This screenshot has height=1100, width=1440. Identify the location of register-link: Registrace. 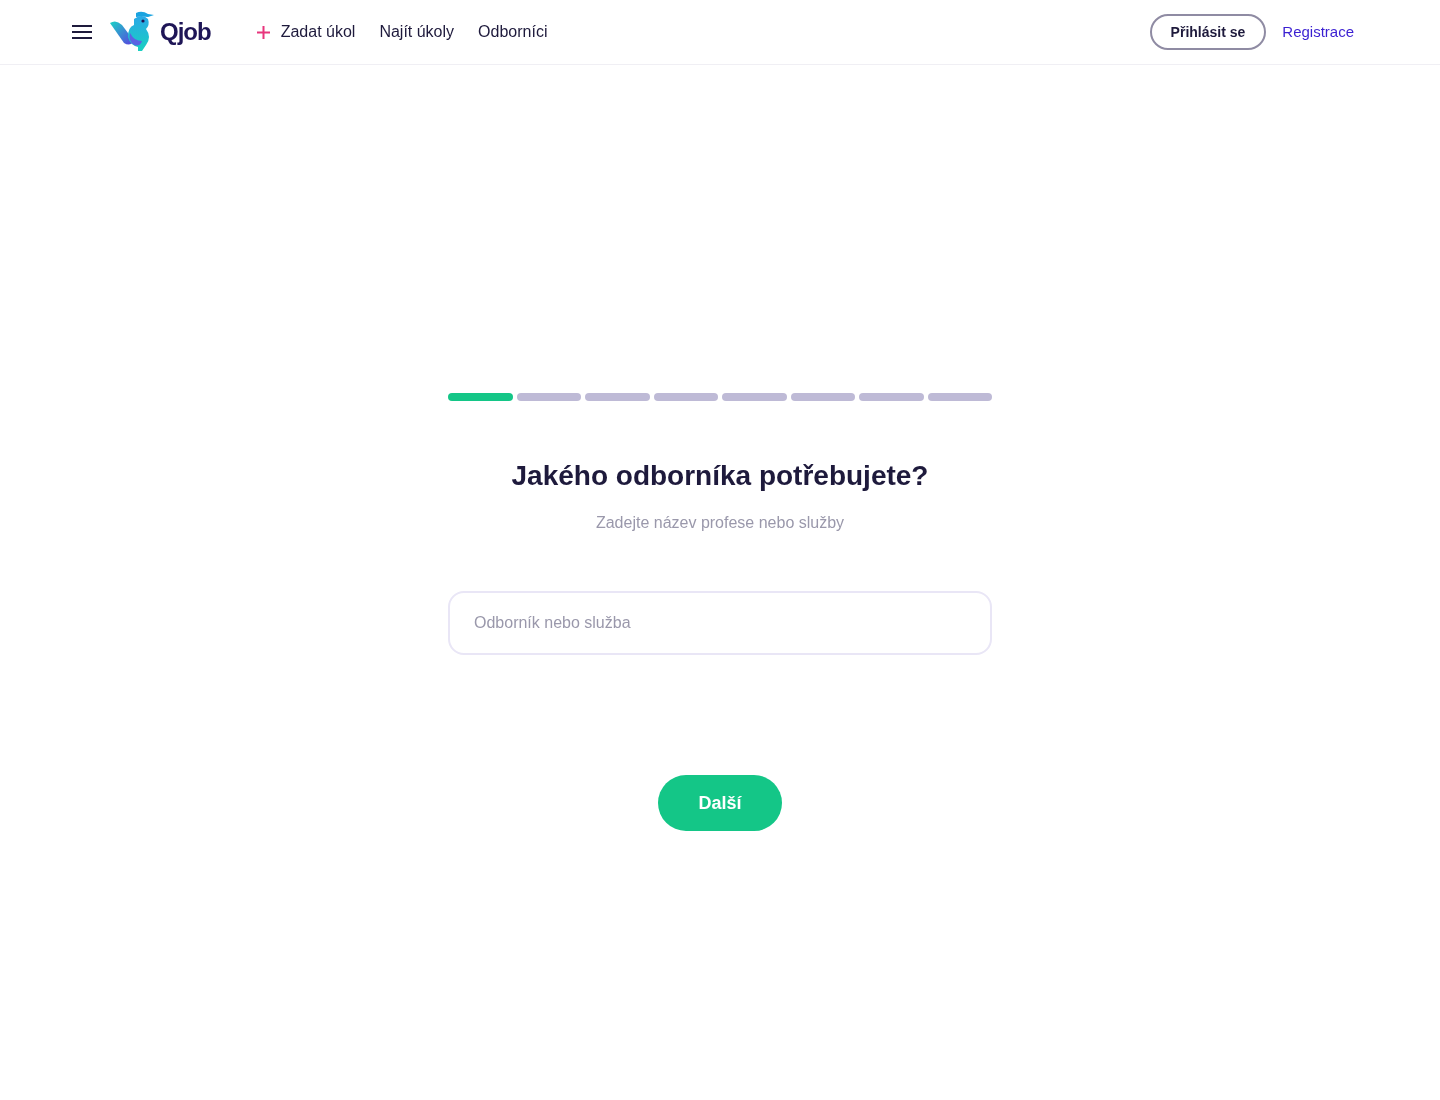
(1318, 32).